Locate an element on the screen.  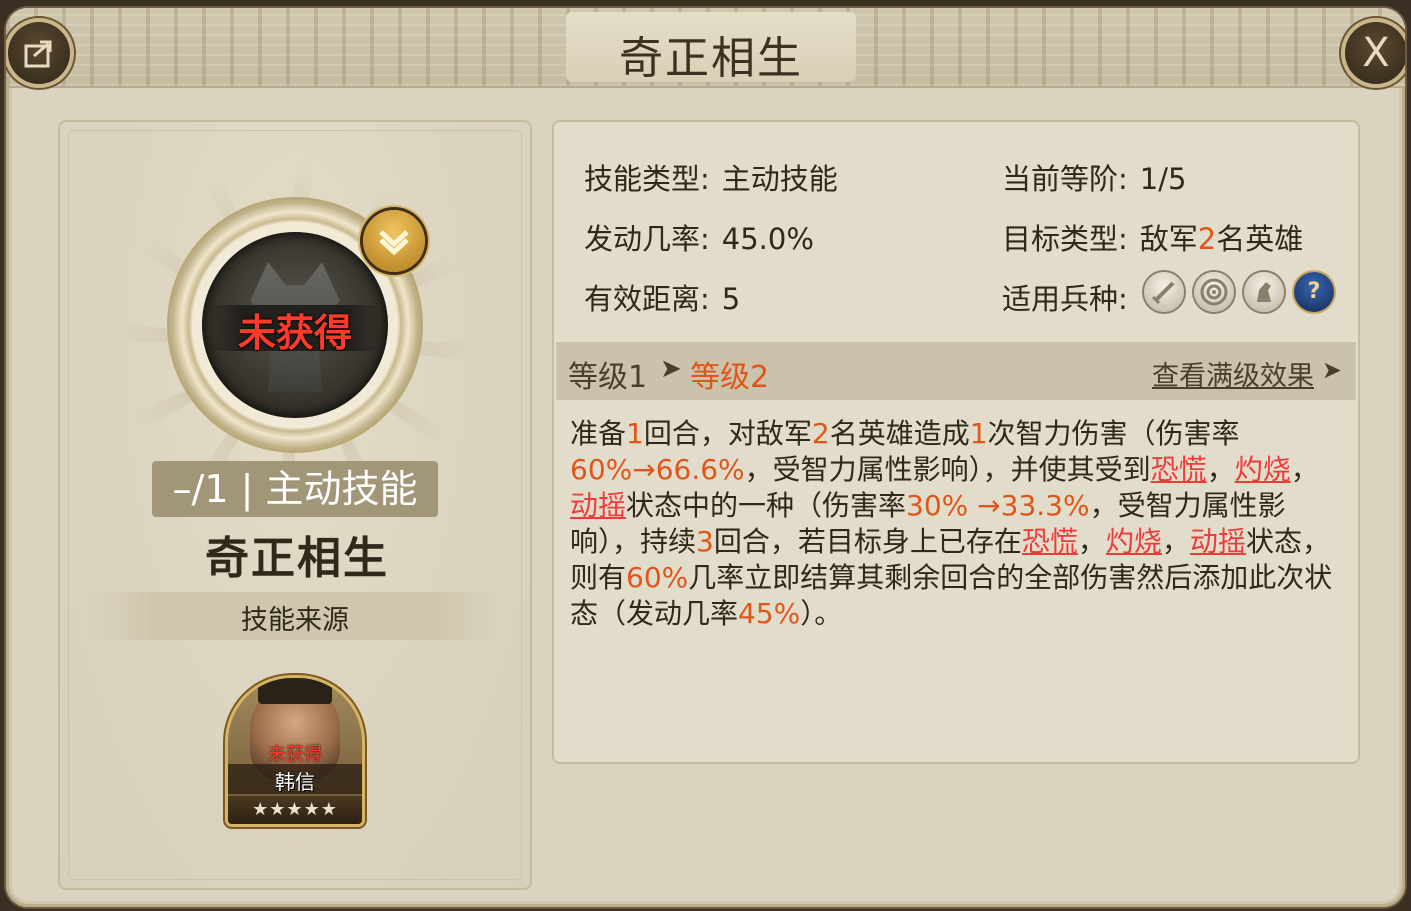
desc-text: 准备 is located at coordinates (598, 433).